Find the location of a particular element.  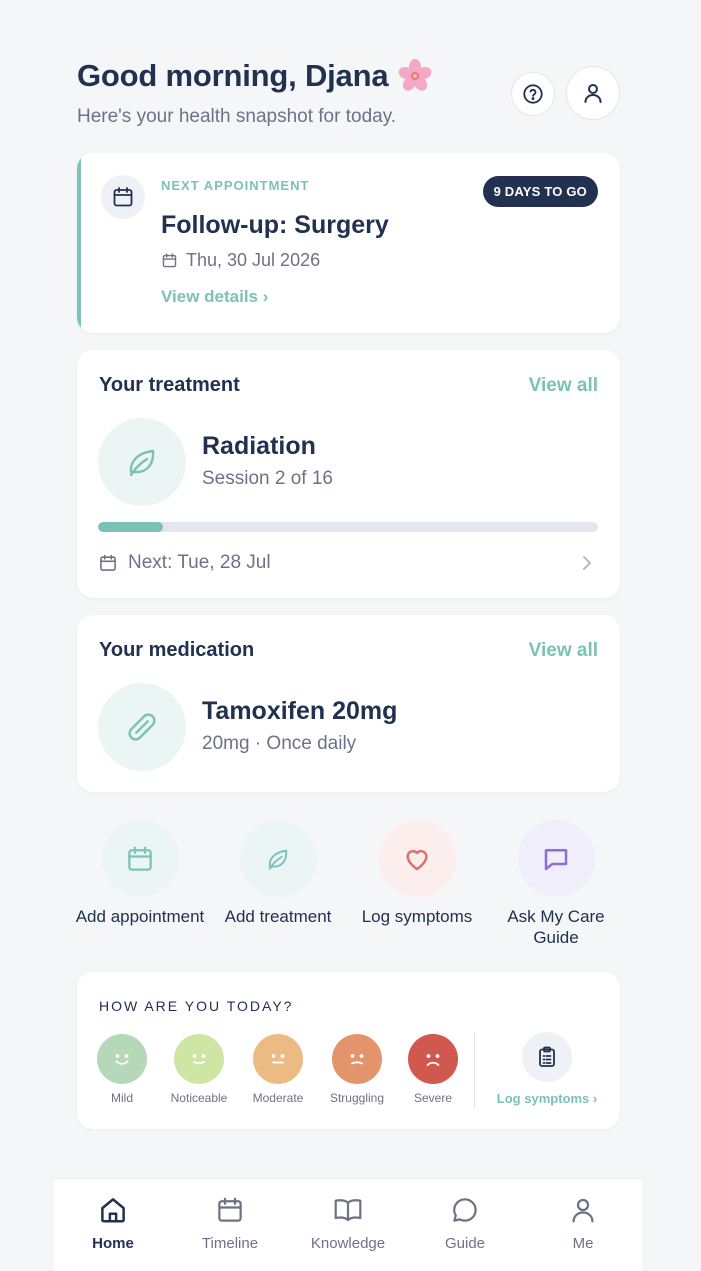

mood-severe: Severe is located at coordinates (433, 1069).